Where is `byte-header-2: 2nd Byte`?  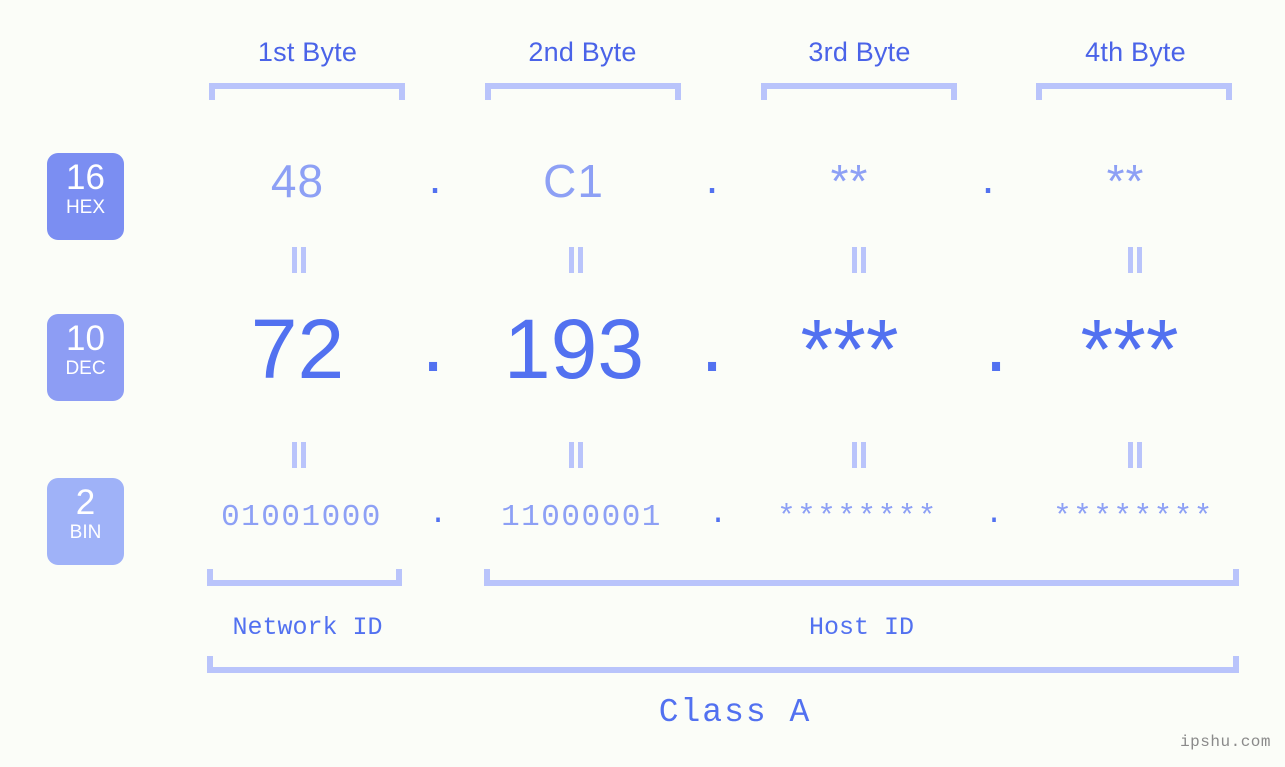
byte-header-2: 2nd Byte is located at coordinates (582, 52).